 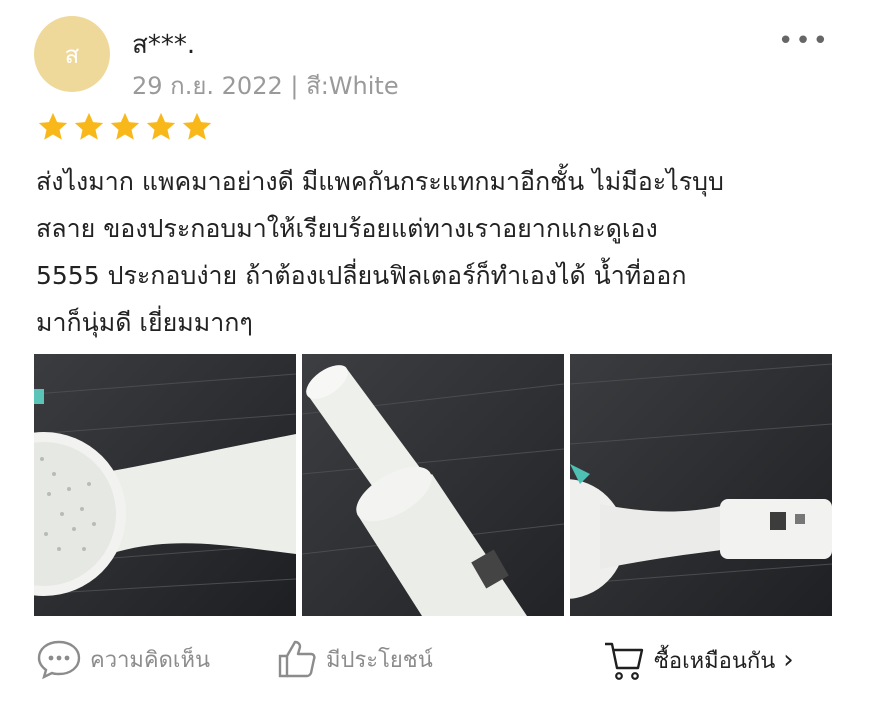 What do you see at coordinates (436, 663) in the screenshot?
I see `review-actions: ความคิดเห็น มีประโยชน์ ซื้อเหมือนกัน ›` at bounding box center [436, 663].